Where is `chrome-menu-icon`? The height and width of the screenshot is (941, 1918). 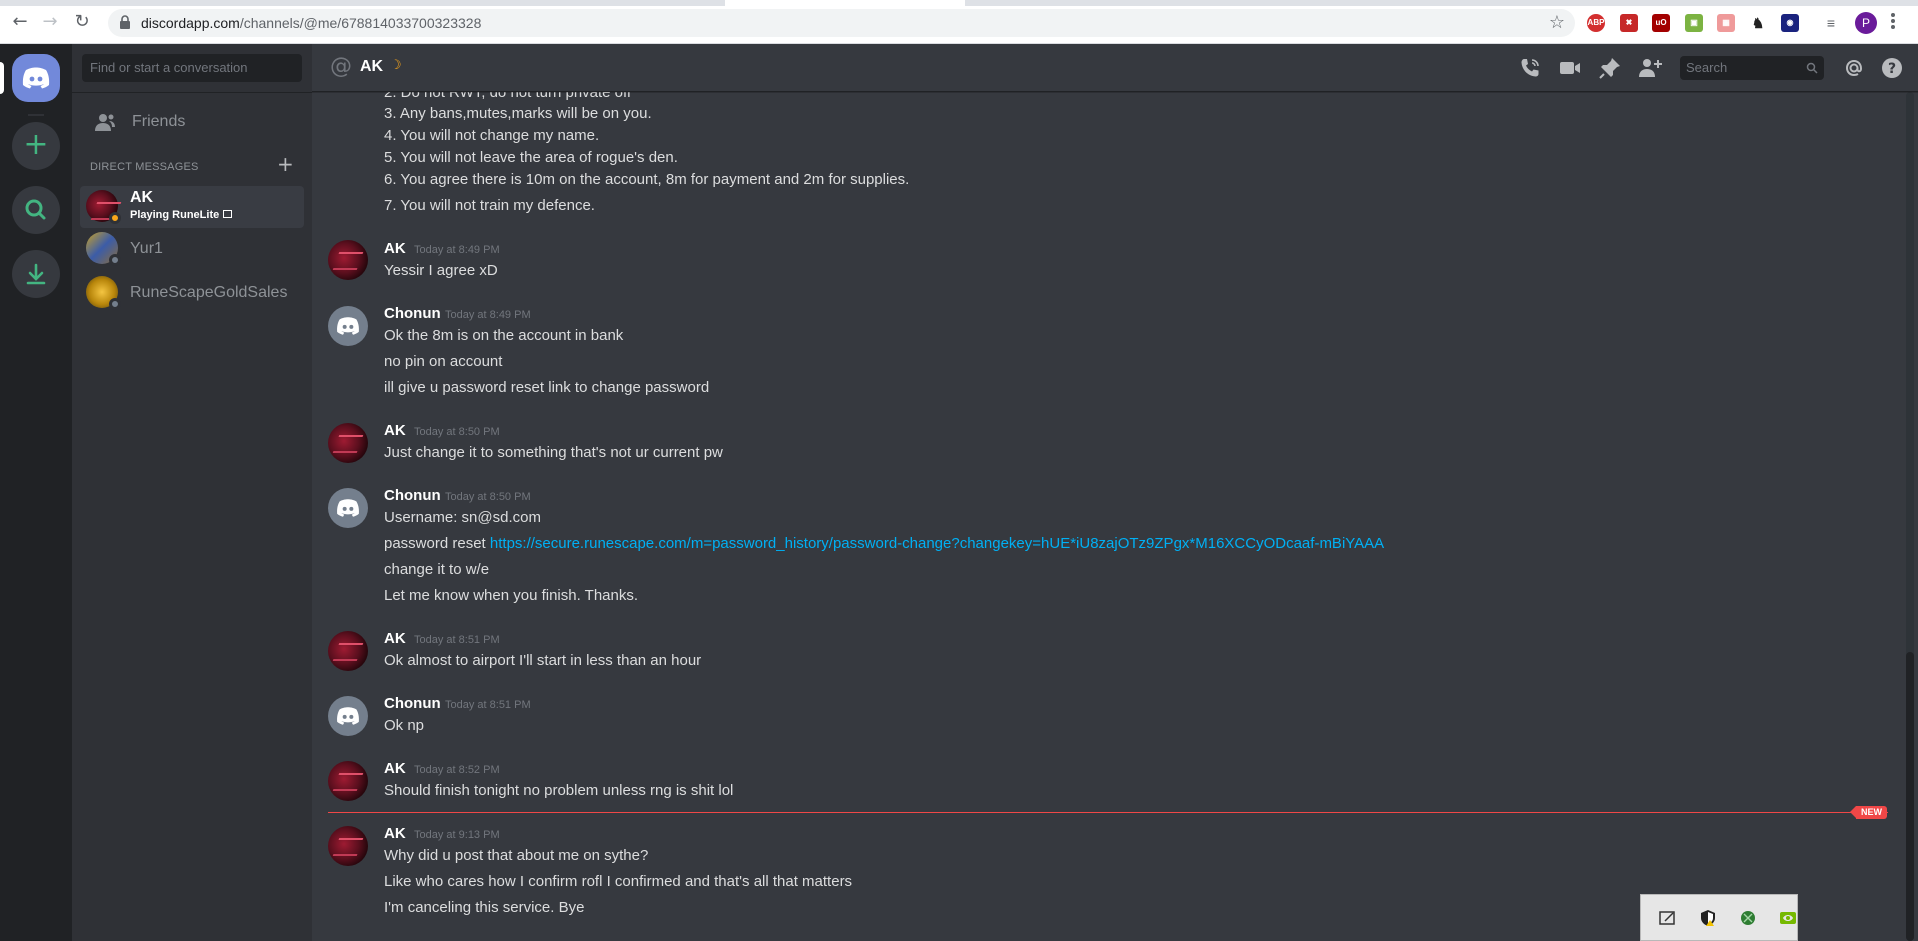
chrome-menu-icon is located at coordinates (1893, 22).